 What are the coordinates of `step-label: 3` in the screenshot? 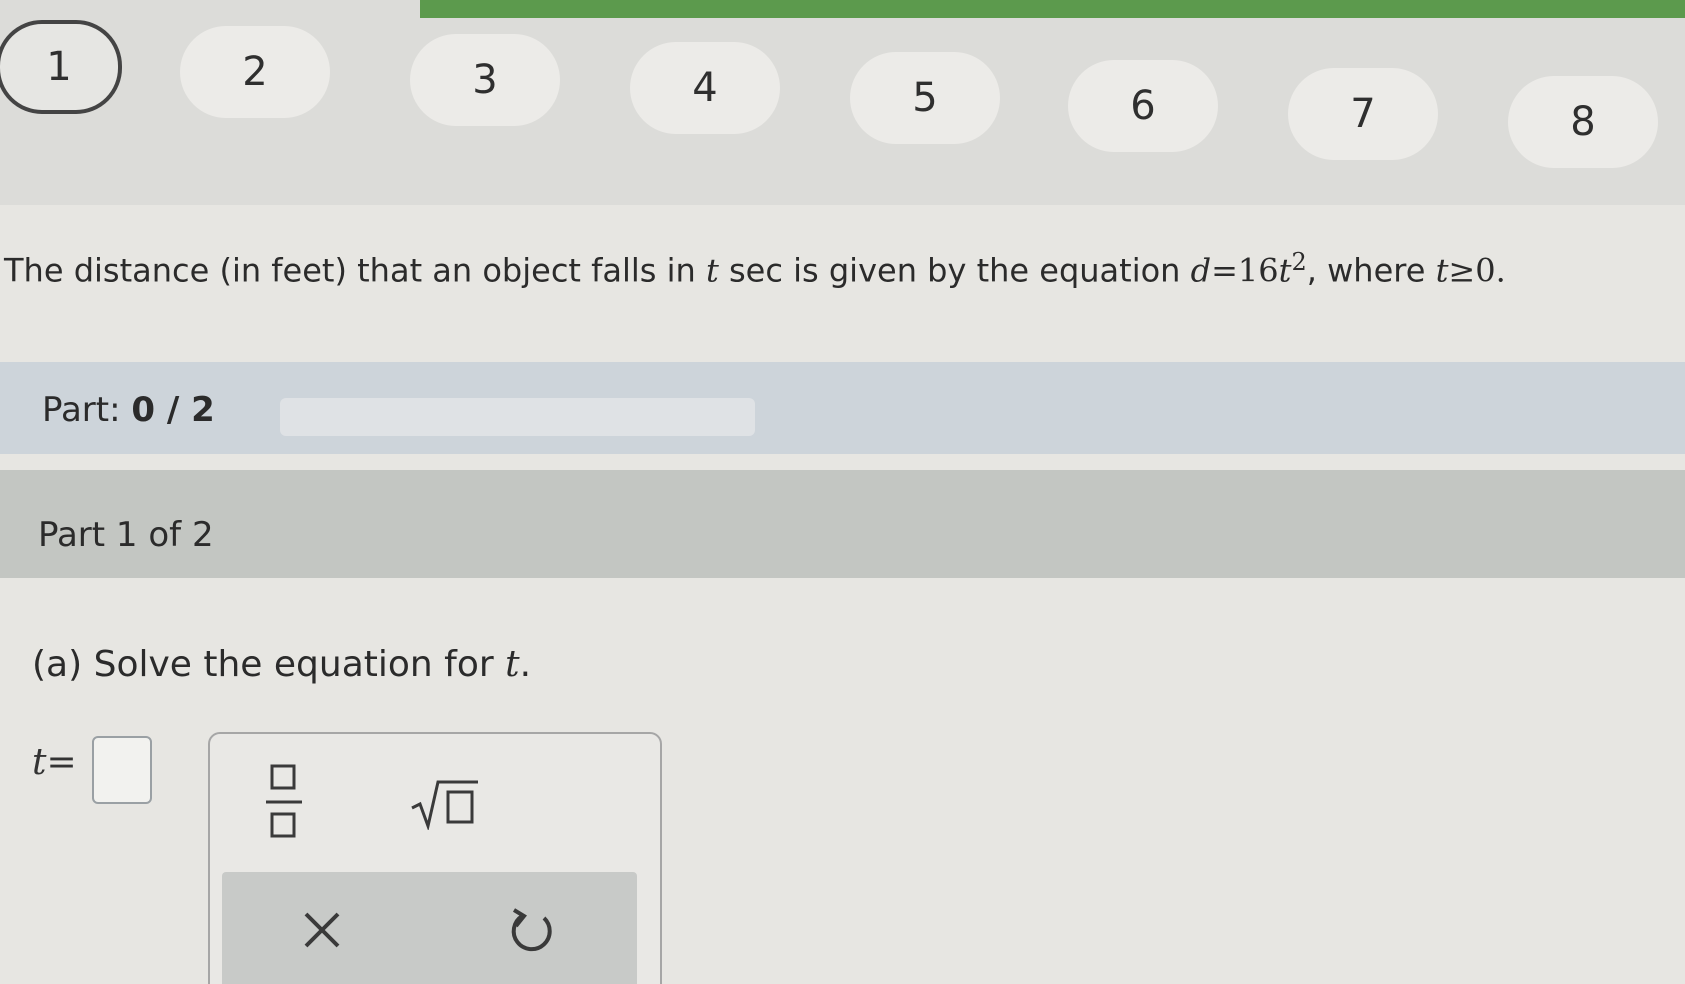 It's located at (485, 80).